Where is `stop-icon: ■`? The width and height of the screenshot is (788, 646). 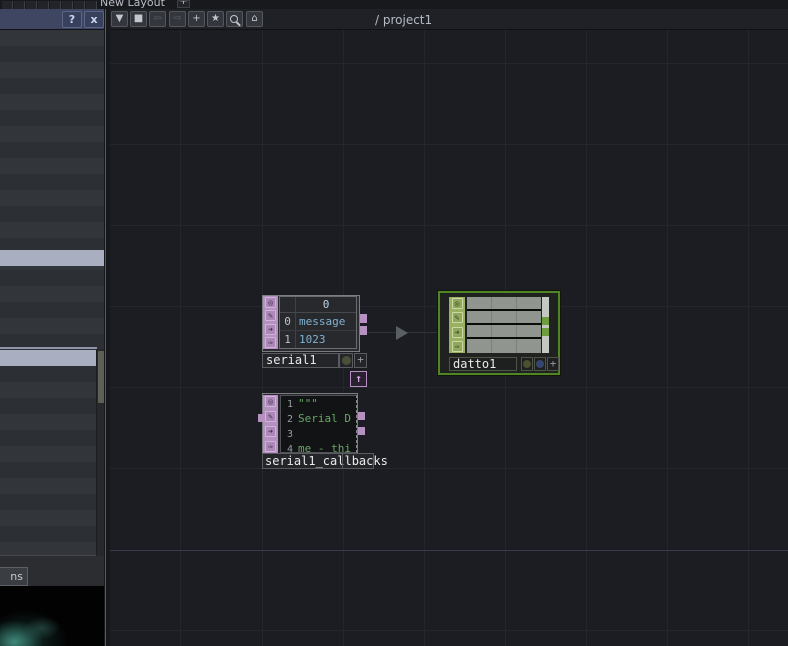 stop-icon: ■ is located at coordinates (138, 19).